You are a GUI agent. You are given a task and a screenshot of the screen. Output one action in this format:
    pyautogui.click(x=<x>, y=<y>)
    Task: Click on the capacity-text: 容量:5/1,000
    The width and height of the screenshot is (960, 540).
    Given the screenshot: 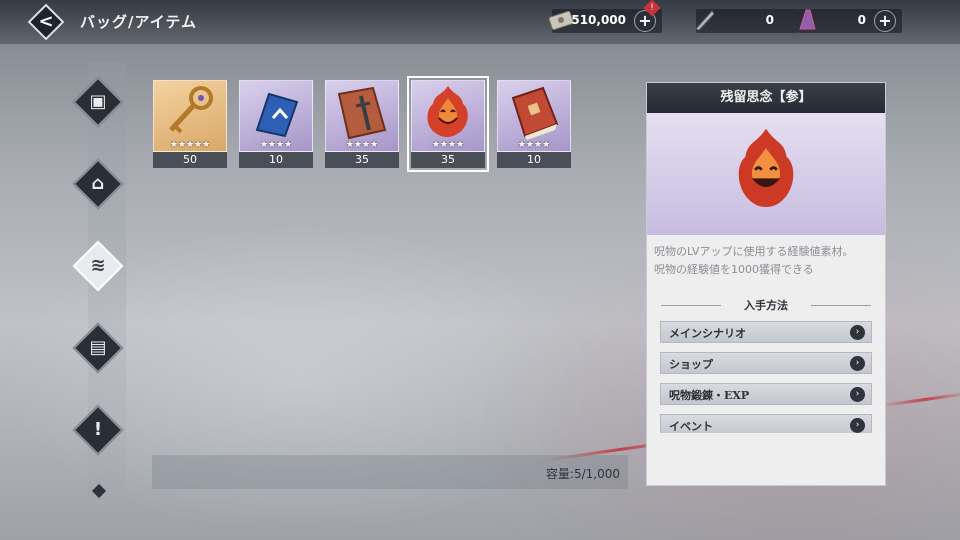 What is the action you would take?
    pyautogui.click(x=582, y=474)
    